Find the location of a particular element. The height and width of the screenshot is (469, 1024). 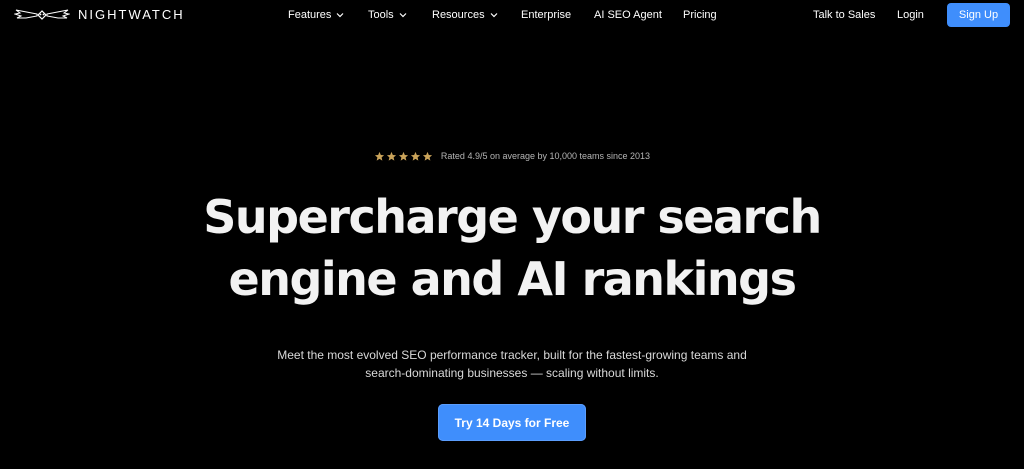

free-trial-button: Try 14 Days for Free is located at coordinates (512, 422).